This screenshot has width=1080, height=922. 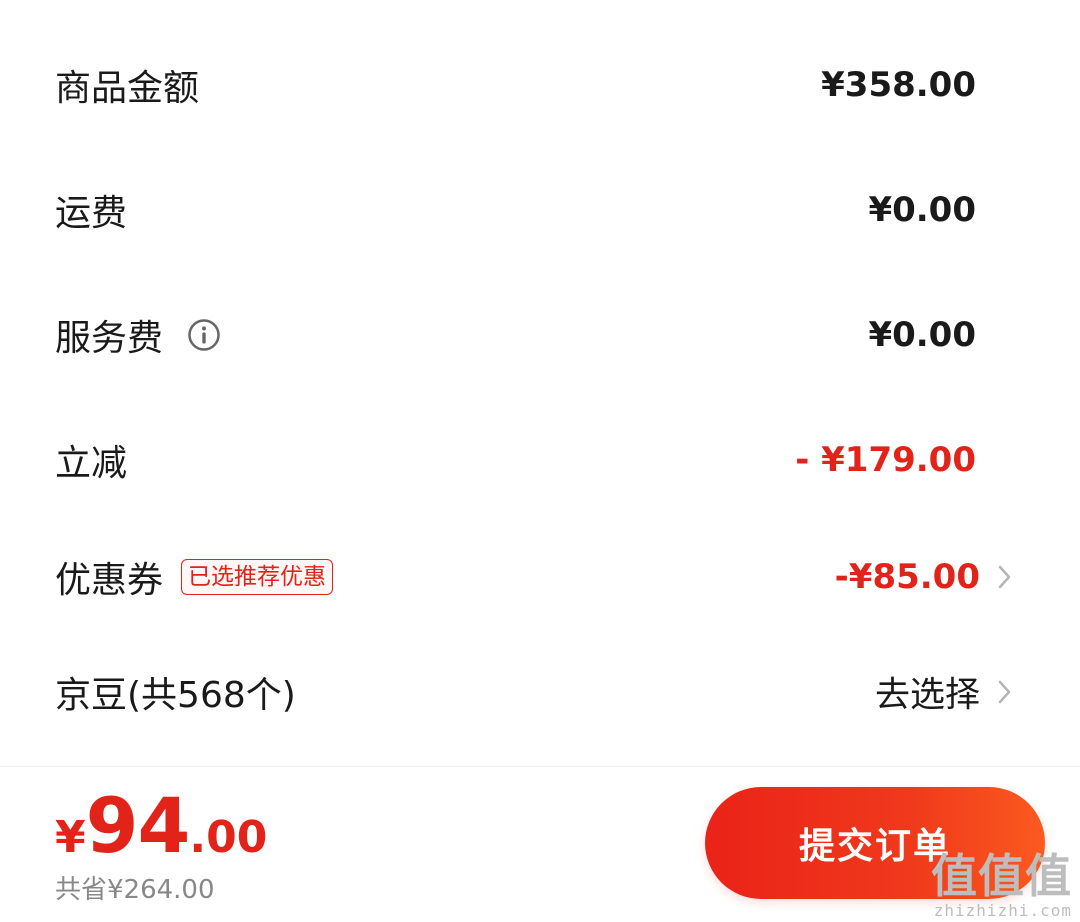 What do you see at coordinates (1001, 876) in the screenshot?
I see `watermark-cn: 值值值` at bounding box center [1001, 876].